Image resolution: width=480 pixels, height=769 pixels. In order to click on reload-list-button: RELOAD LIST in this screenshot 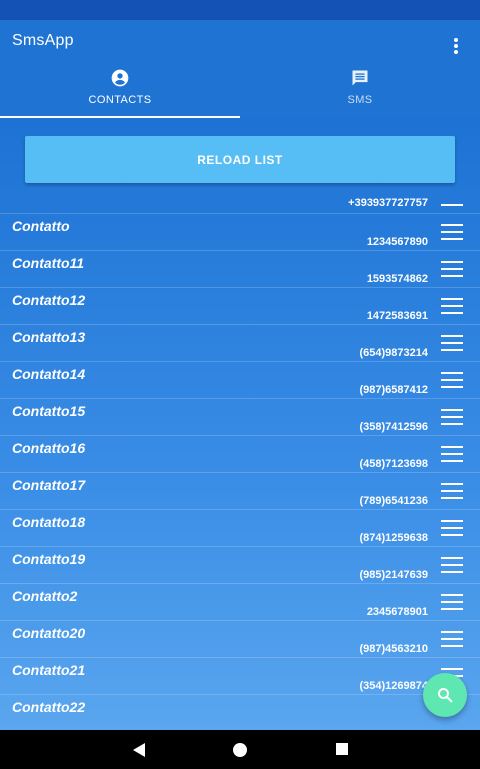, I will do `click(240, 159)`.